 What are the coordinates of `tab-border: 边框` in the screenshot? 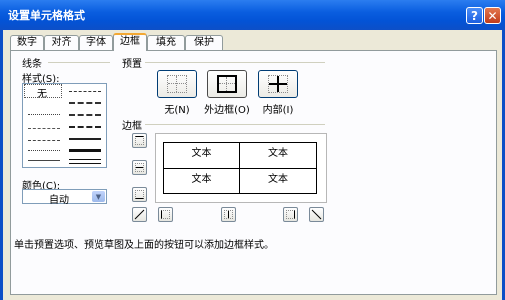 It's located at (130, 42).